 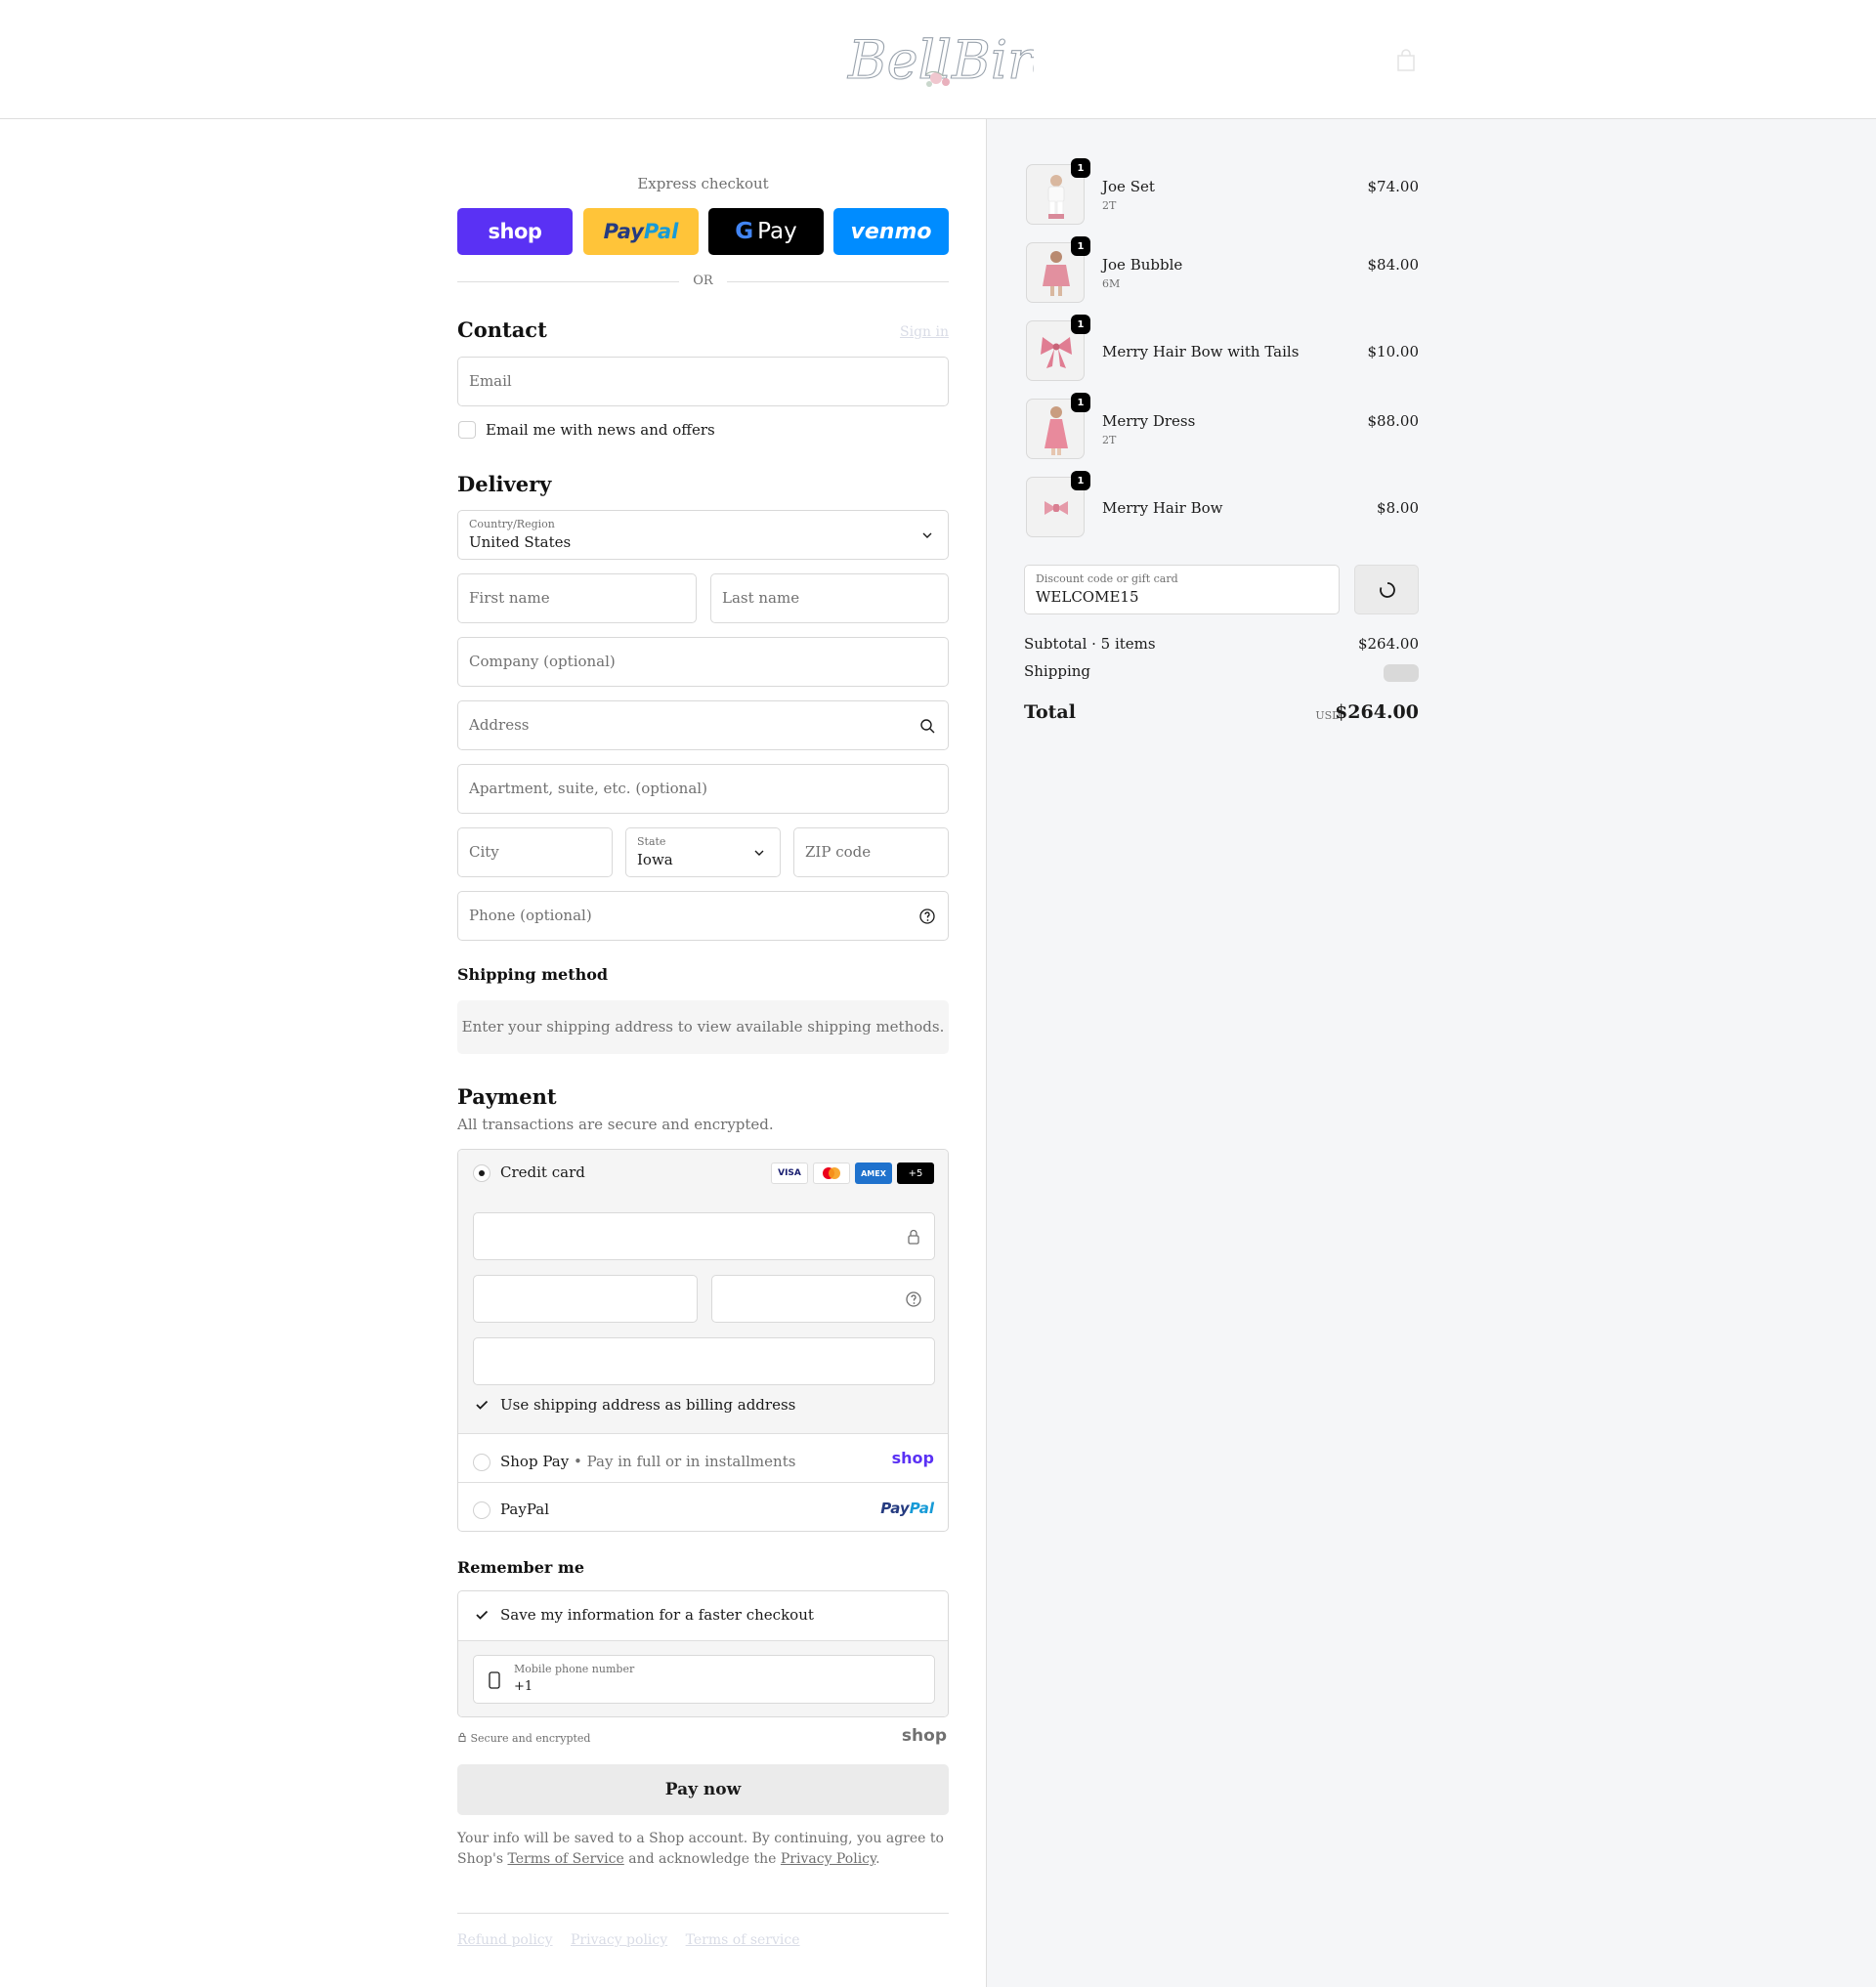 What do you see at coordinates (1406, 60) in the screenshot?
I see `shopping-bag-icon` at bounding box center [1406, 60].